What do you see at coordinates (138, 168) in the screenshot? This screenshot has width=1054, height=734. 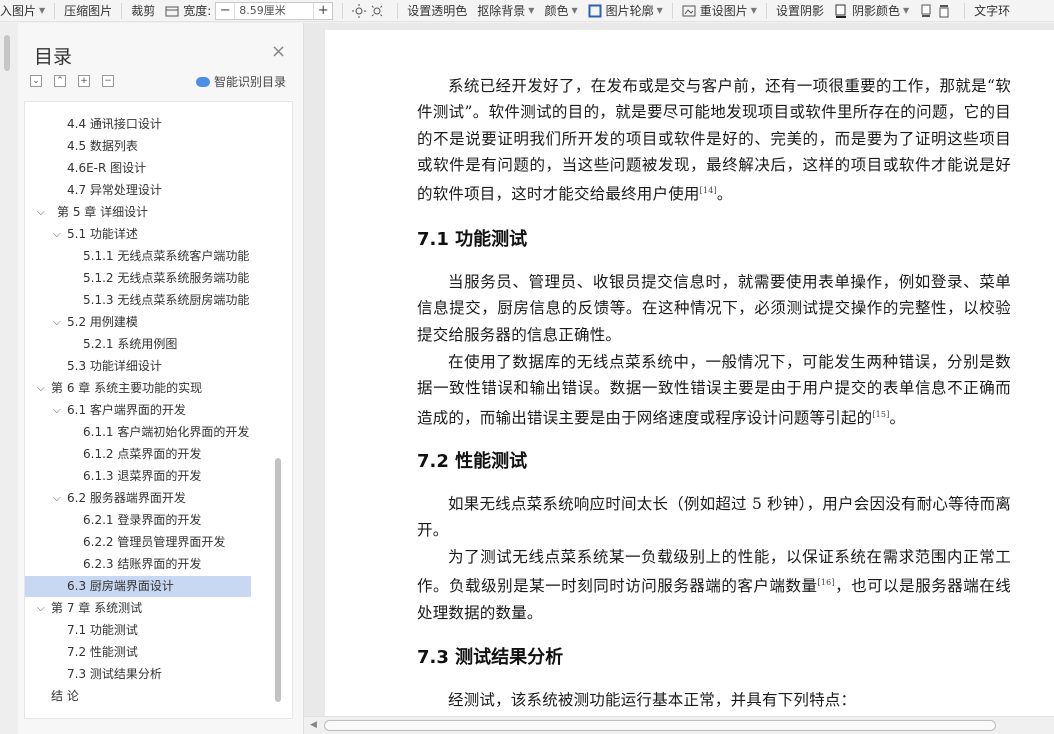 I see `toc-item: 4.6E-R 图设计` at bounding box center [138, 168].